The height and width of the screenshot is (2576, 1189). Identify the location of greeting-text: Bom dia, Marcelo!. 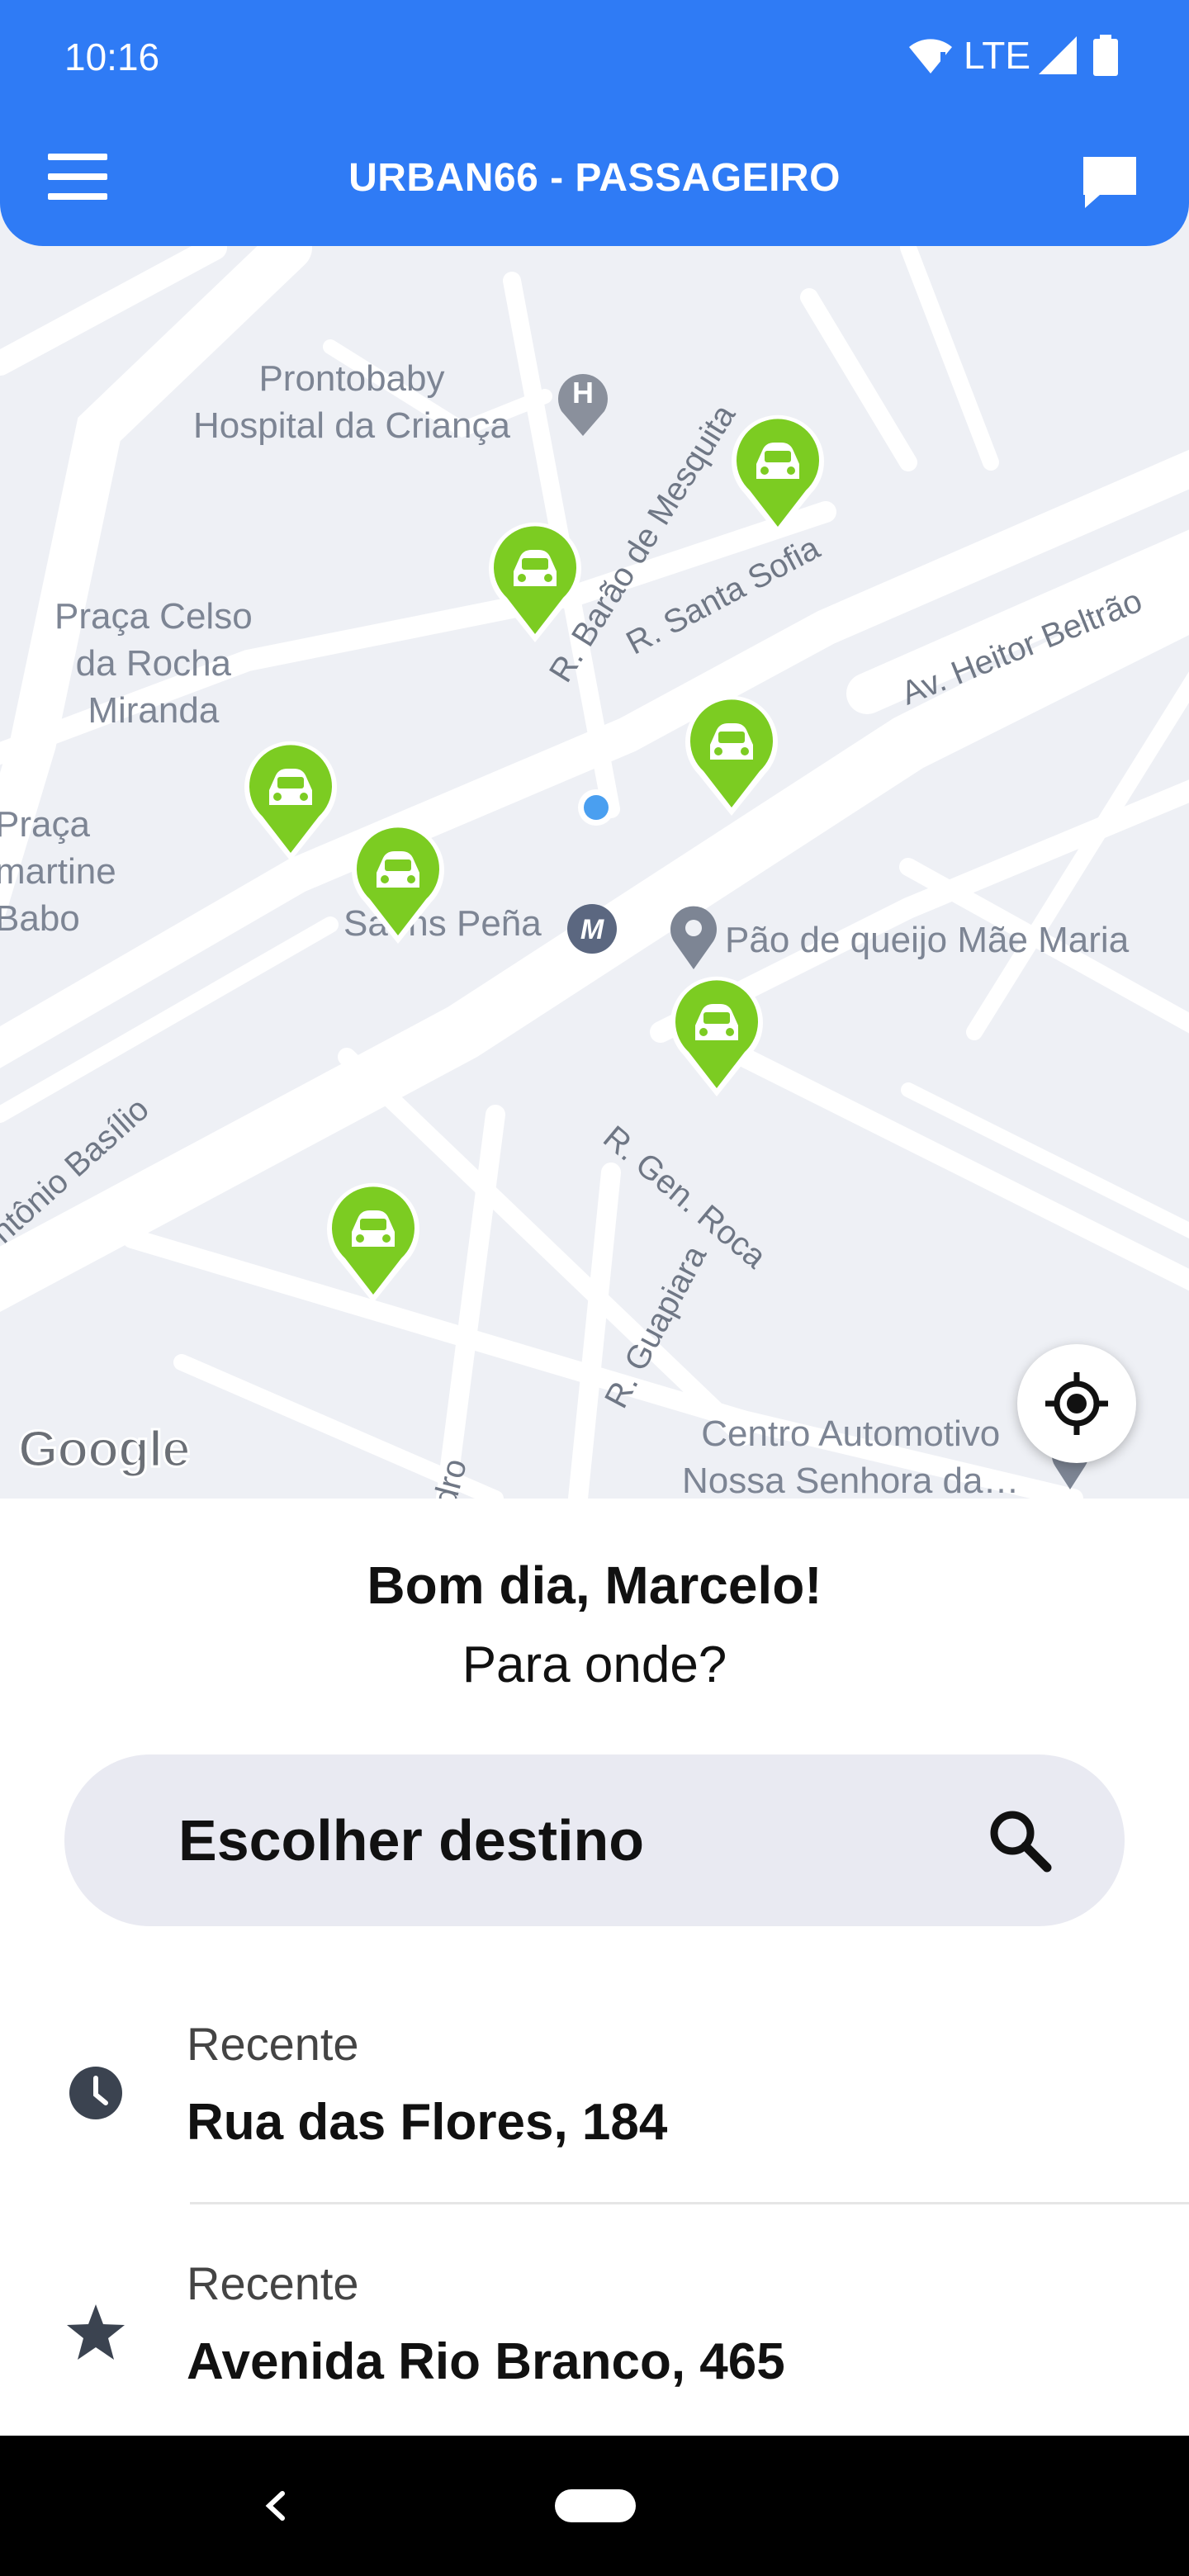
(594, 1585).